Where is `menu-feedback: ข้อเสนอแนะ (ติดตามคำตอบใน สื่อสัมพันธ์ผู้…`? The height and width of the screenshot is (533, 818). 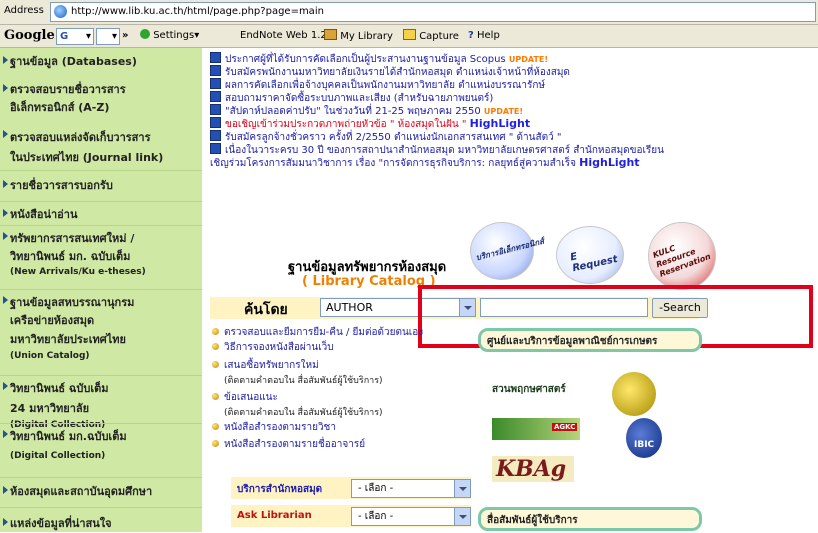
menu-feedback: ข้อเสนอแนะ (ติดตามคำตอบใน สื่อสัมพันธ์ผู้… is located at coordinates (297, 404).